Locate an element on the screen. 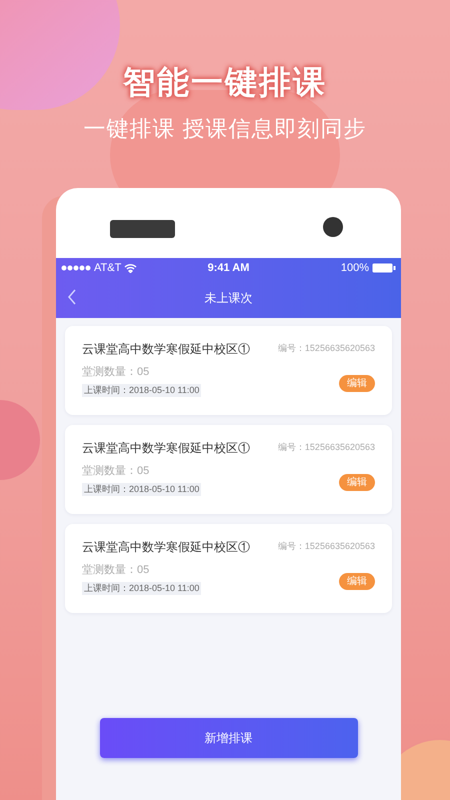 The width and height of the screenshot is (450, 800). signal-icon is located at coordinates (76, 268).